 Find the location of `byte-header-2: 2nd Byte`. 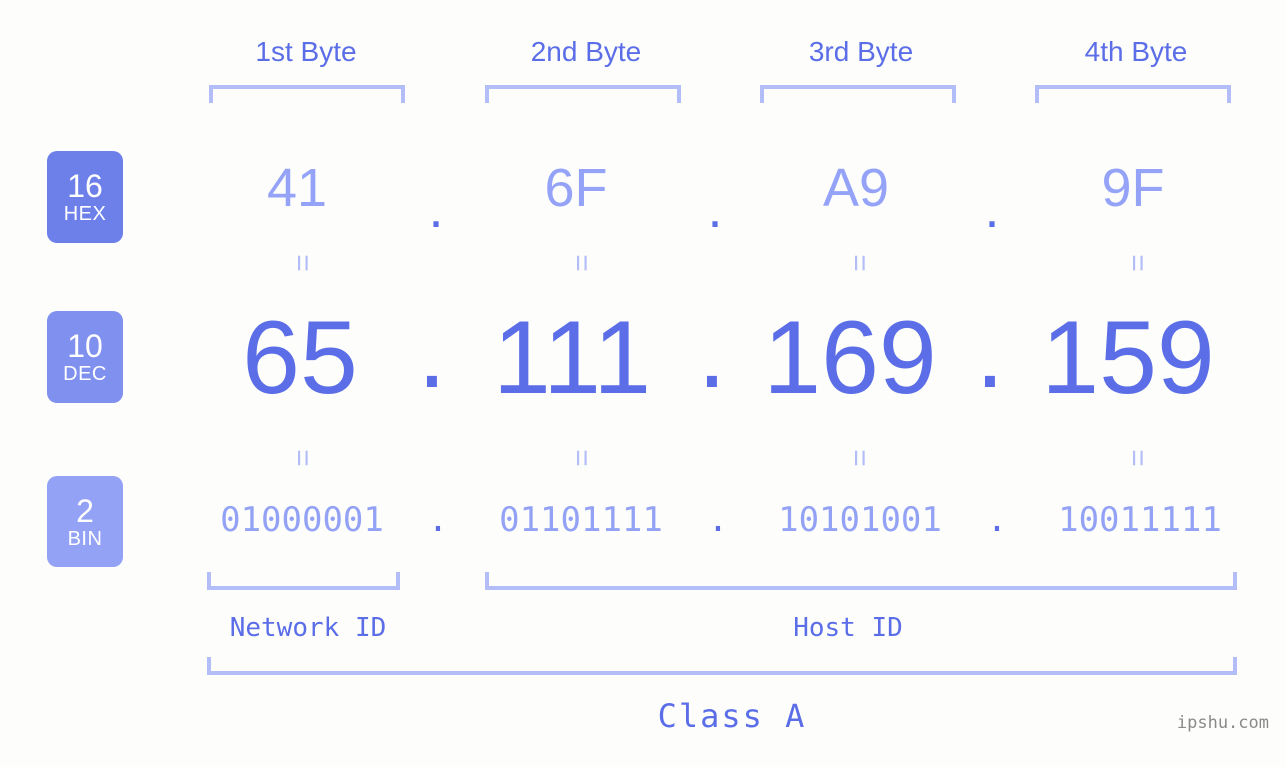

byte-header-2: 2nd Byte is located at coordinates (586, 51).